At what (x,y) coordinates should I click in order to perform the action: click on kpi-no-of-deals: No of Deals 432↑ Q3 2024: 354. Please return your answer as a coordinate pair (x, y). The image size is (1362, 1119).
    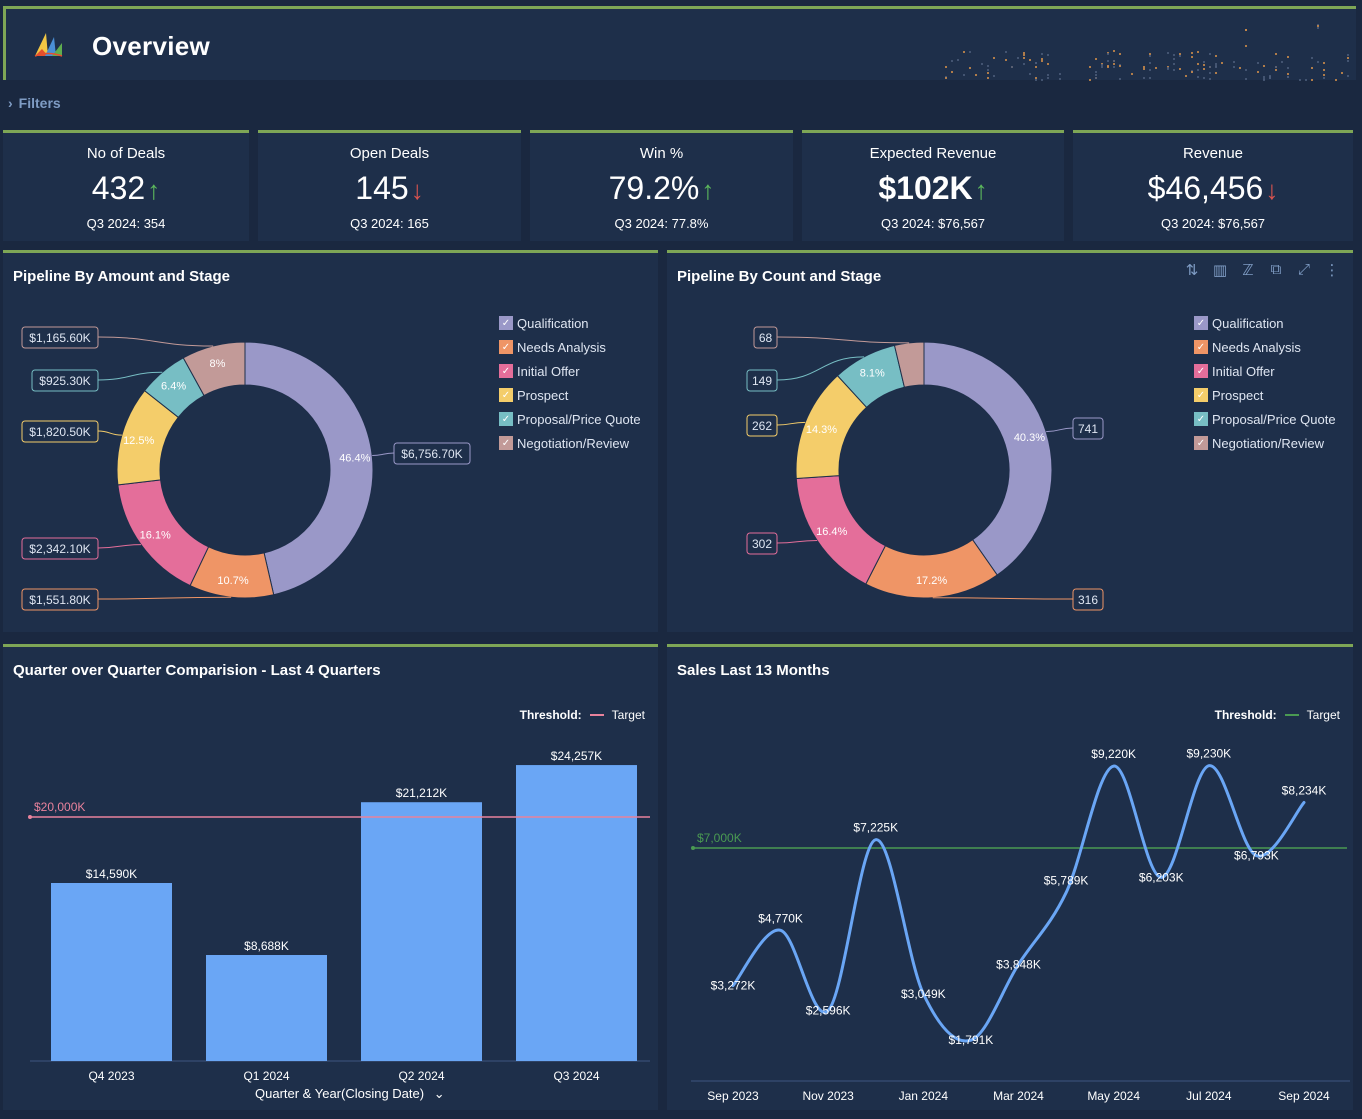
    Looking at the image, I should click on (126, 185).